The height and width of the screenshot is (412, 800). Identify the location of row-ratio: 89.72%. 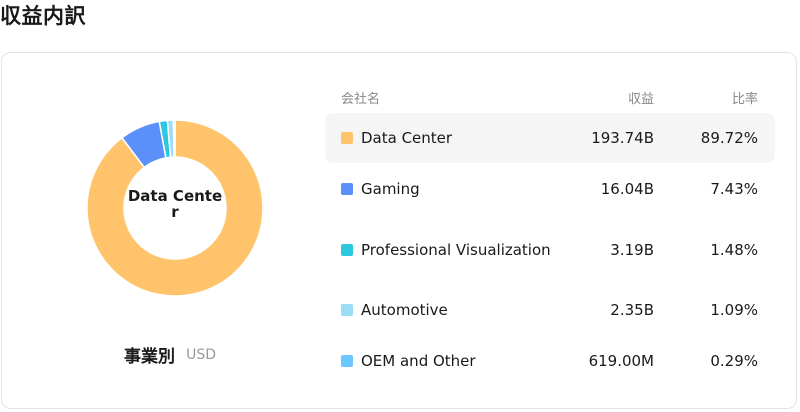
(729, 138).